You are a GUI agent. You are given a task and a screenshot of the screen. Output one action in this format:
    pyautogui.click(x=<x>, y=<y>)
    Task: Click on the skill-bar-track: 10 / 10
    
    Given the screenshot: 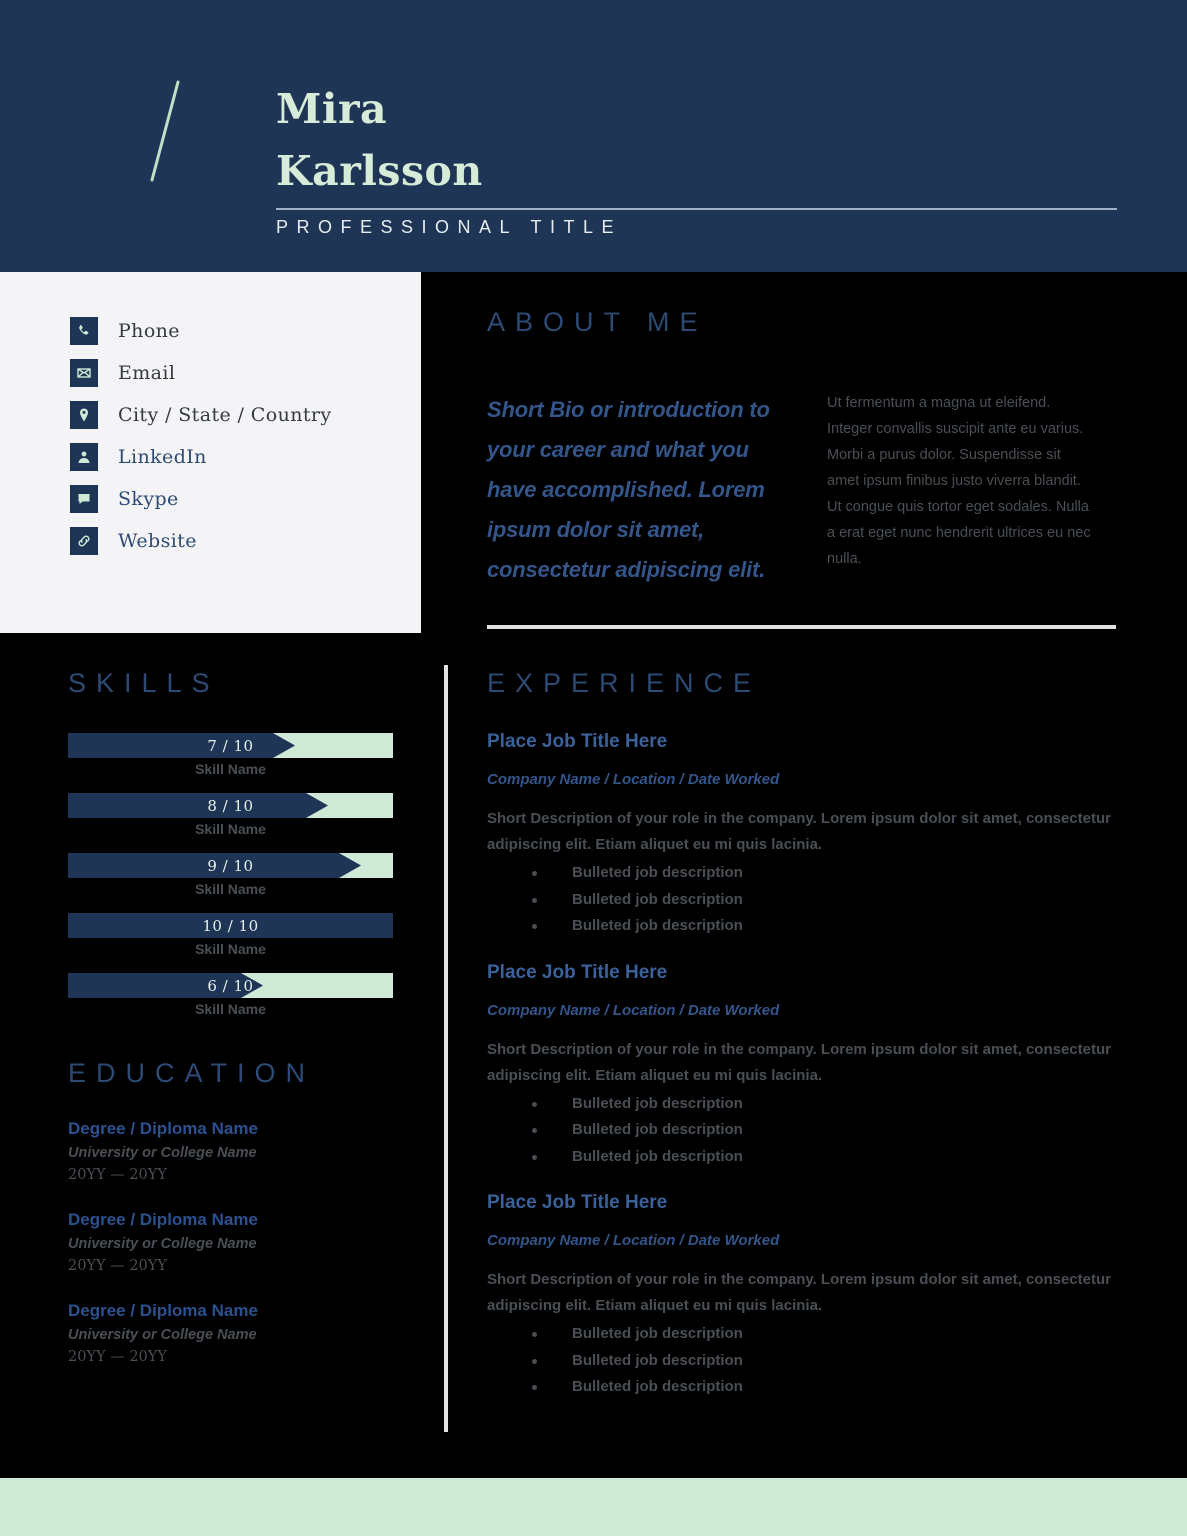 What is the action you would take?
    pyautogui.click(x=230, y=925)
    